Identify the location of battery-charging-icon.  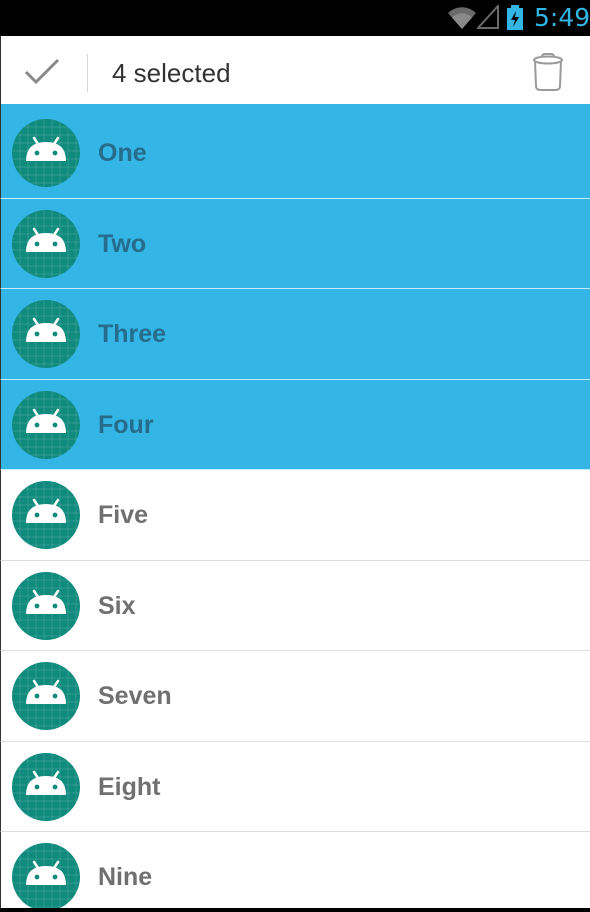
(515, 20).